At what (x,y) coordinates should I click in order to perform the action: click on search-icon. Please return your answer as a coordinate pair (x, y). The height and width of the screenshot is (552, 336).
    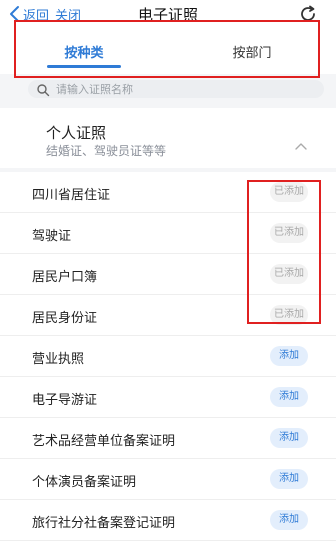
    Looking at the image, I should click on (43, 89).